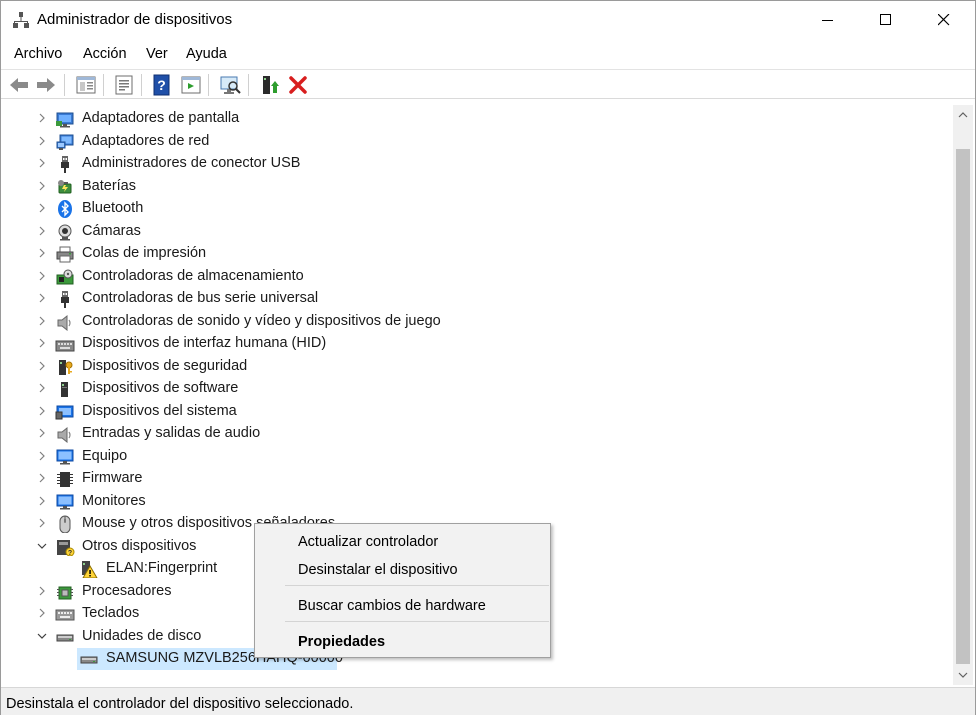 The height and width of the screenshot is (715, 976). I want to click on bluetooth-icon, so click(65, 209).